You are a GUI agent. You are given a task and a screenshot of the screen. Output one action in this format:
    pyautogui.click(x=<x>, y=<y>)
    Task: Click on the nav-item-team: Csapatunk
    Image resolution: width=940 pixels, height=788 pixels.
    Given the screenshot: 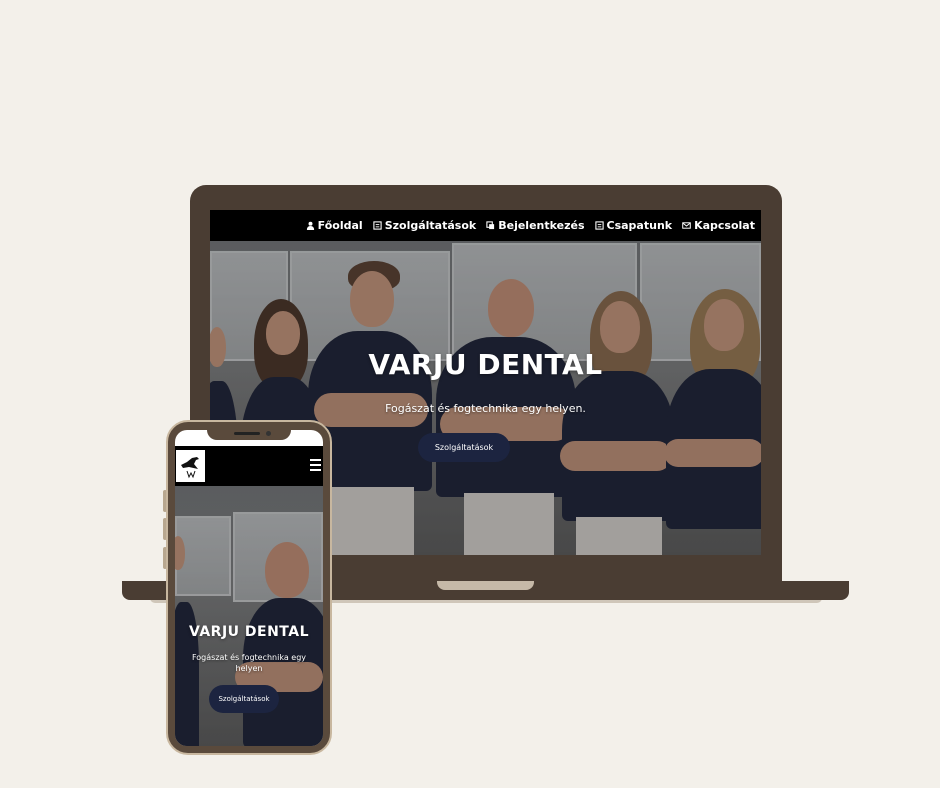 What is the action you would take?
    pyautogui.click(x=633, y=225)
    